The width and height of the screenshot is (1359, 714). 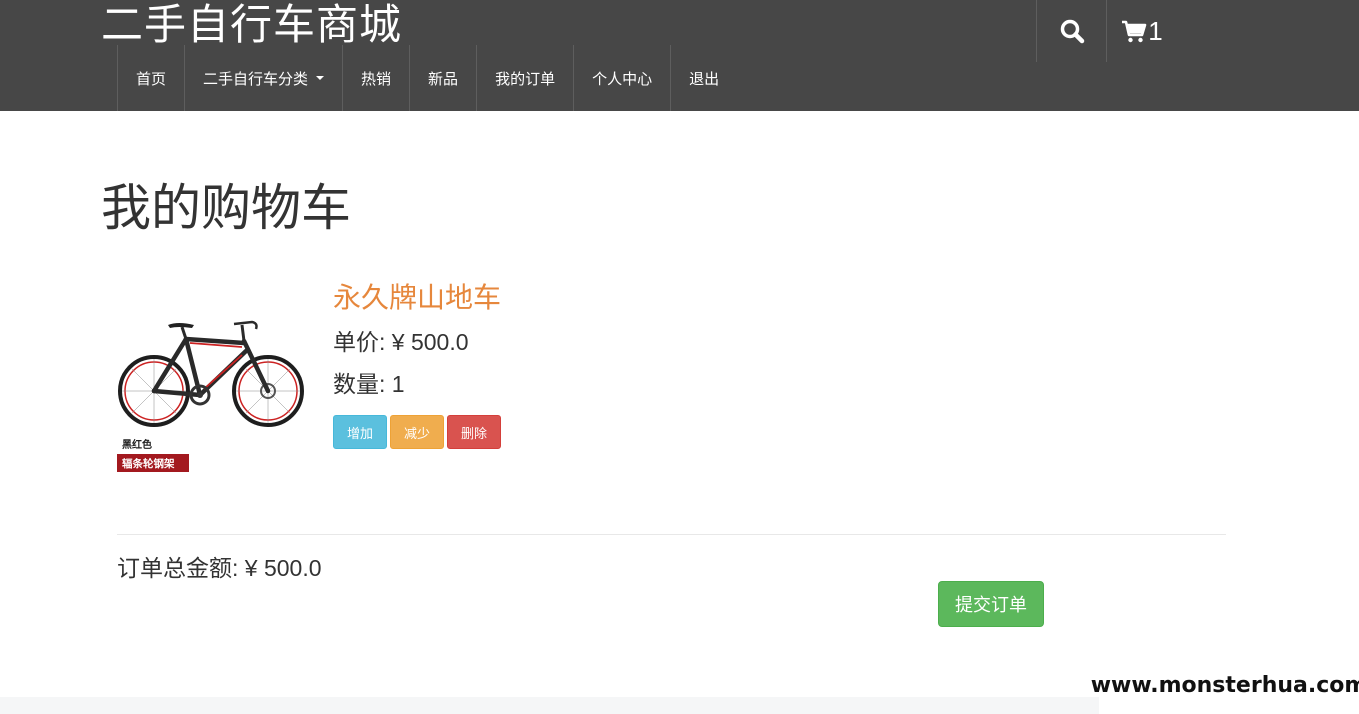 What do you see at coordinates (1155, 30) in the screenshot?
I see `cart-count-badge: 1` at bounding box center [1155, 30].